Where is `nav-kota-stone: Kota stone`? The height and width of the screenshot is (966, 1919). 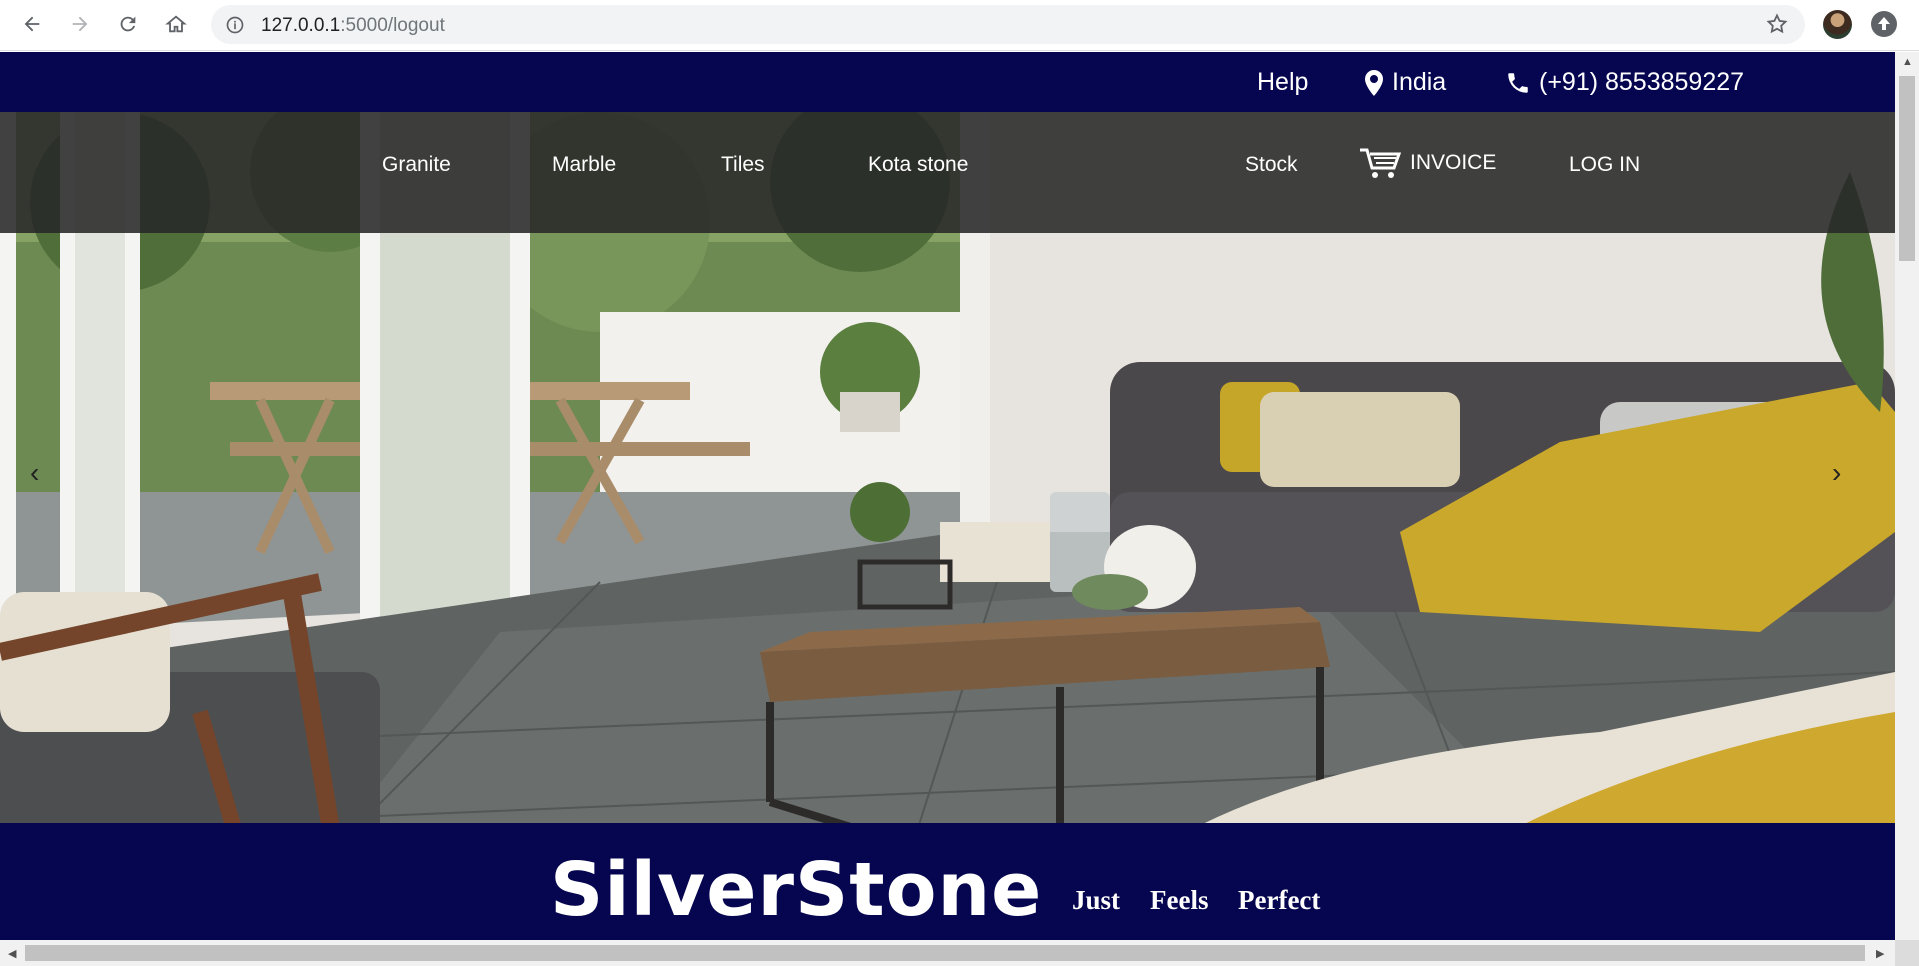 nav-kota-stone: Kota stone is located at coordinates (918, 165).